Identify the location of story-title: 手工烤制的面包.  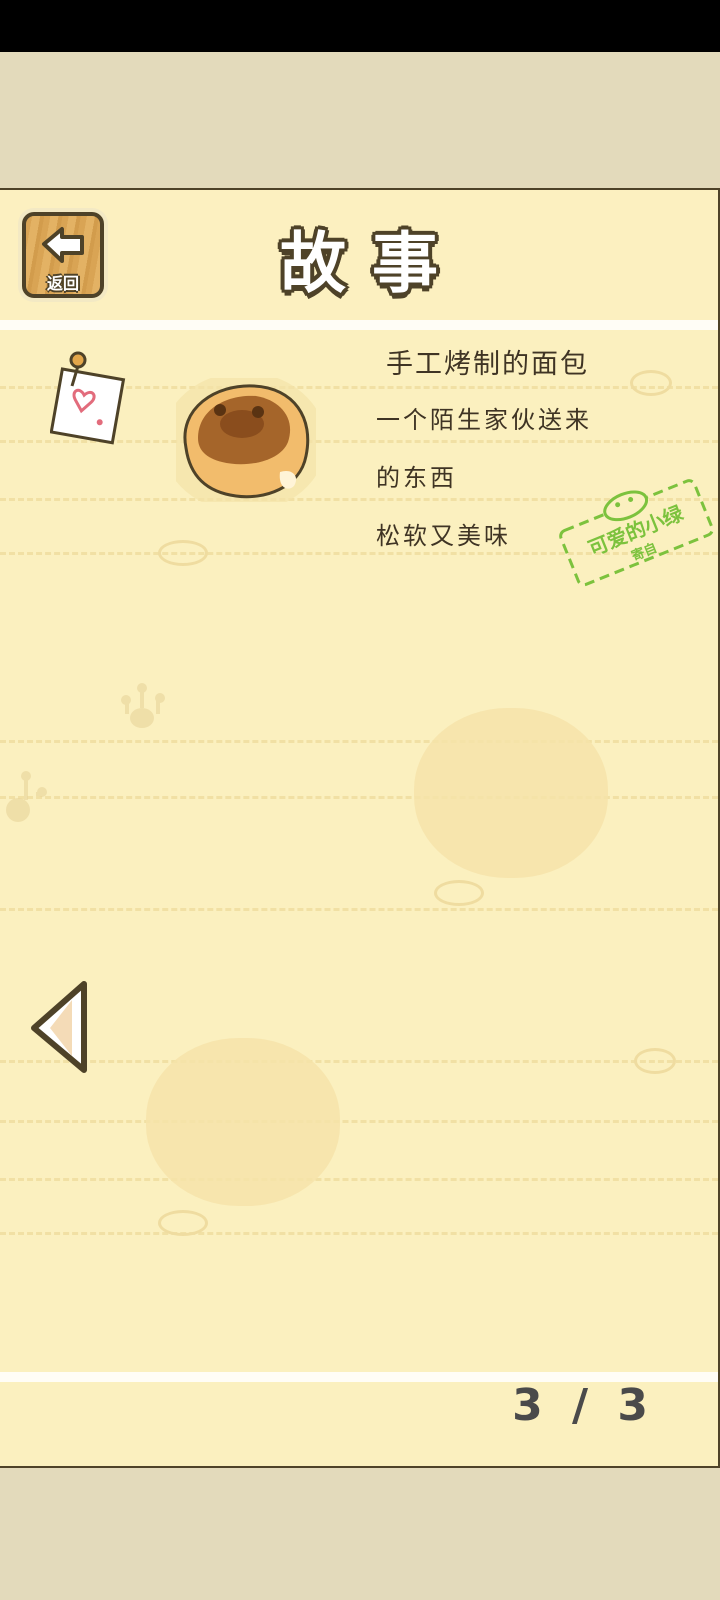
(487, 364).